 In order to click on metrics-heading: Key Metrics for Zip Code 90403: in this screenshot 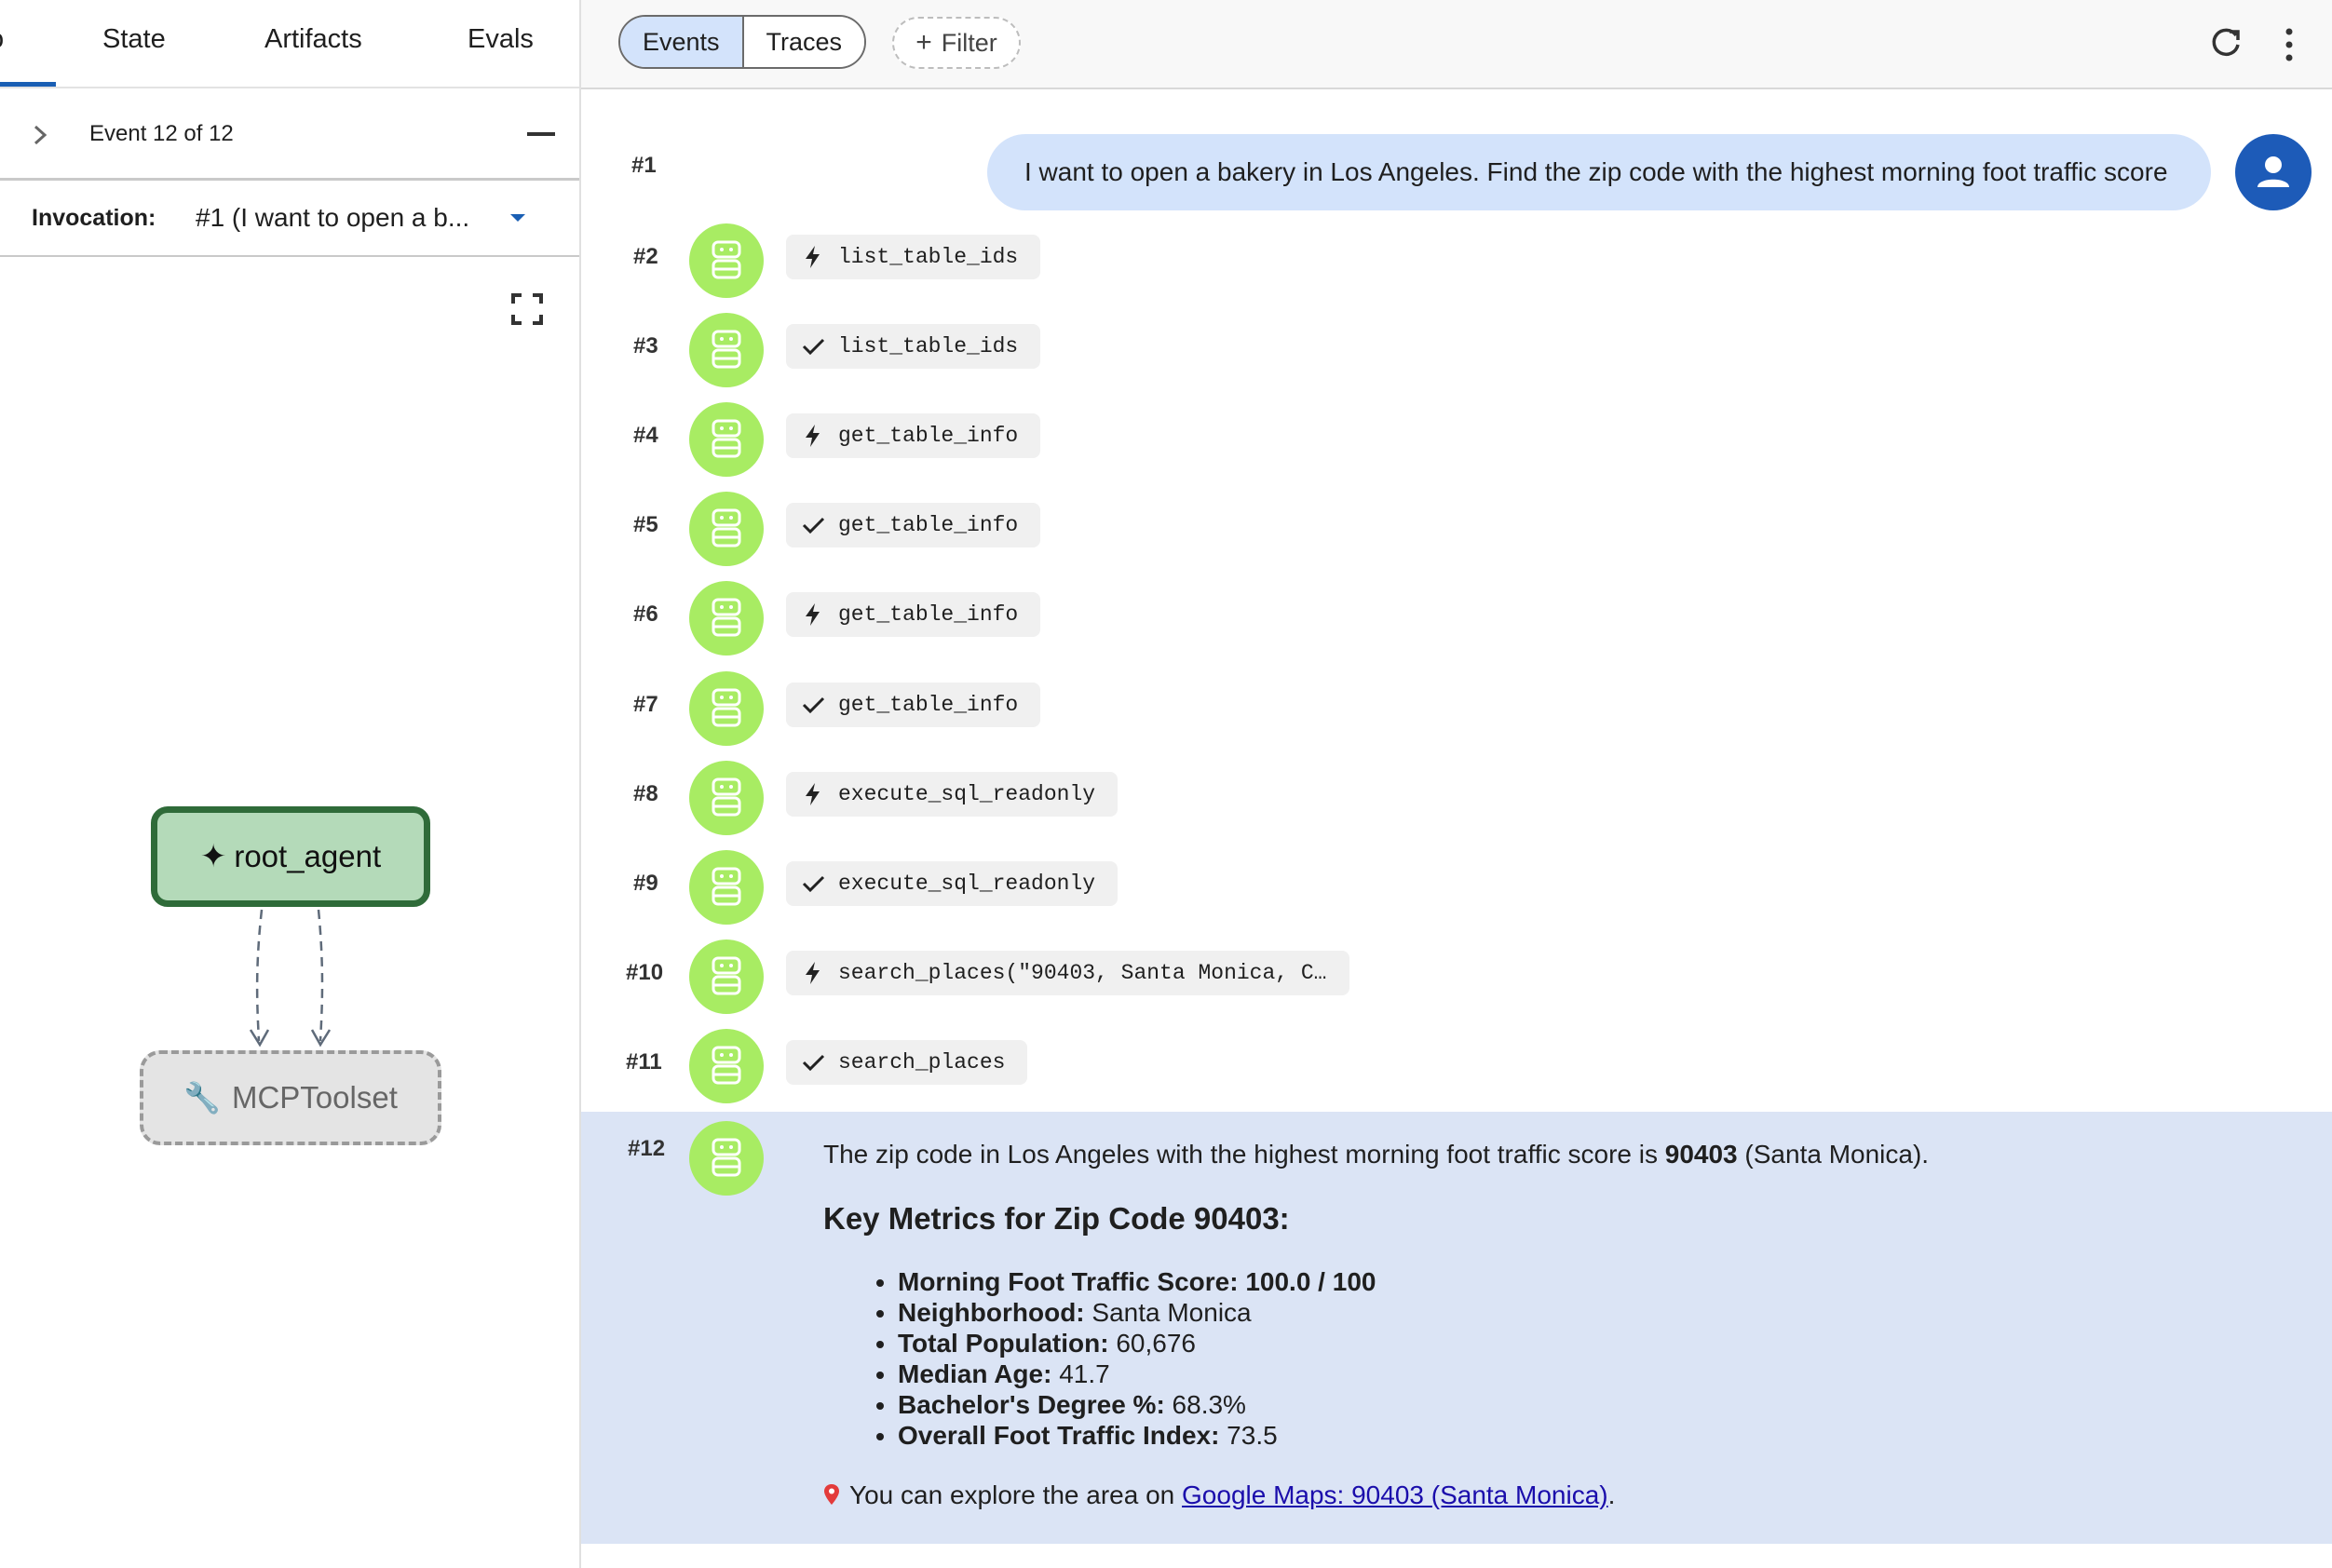, I will do `click(1056, 1218)`.